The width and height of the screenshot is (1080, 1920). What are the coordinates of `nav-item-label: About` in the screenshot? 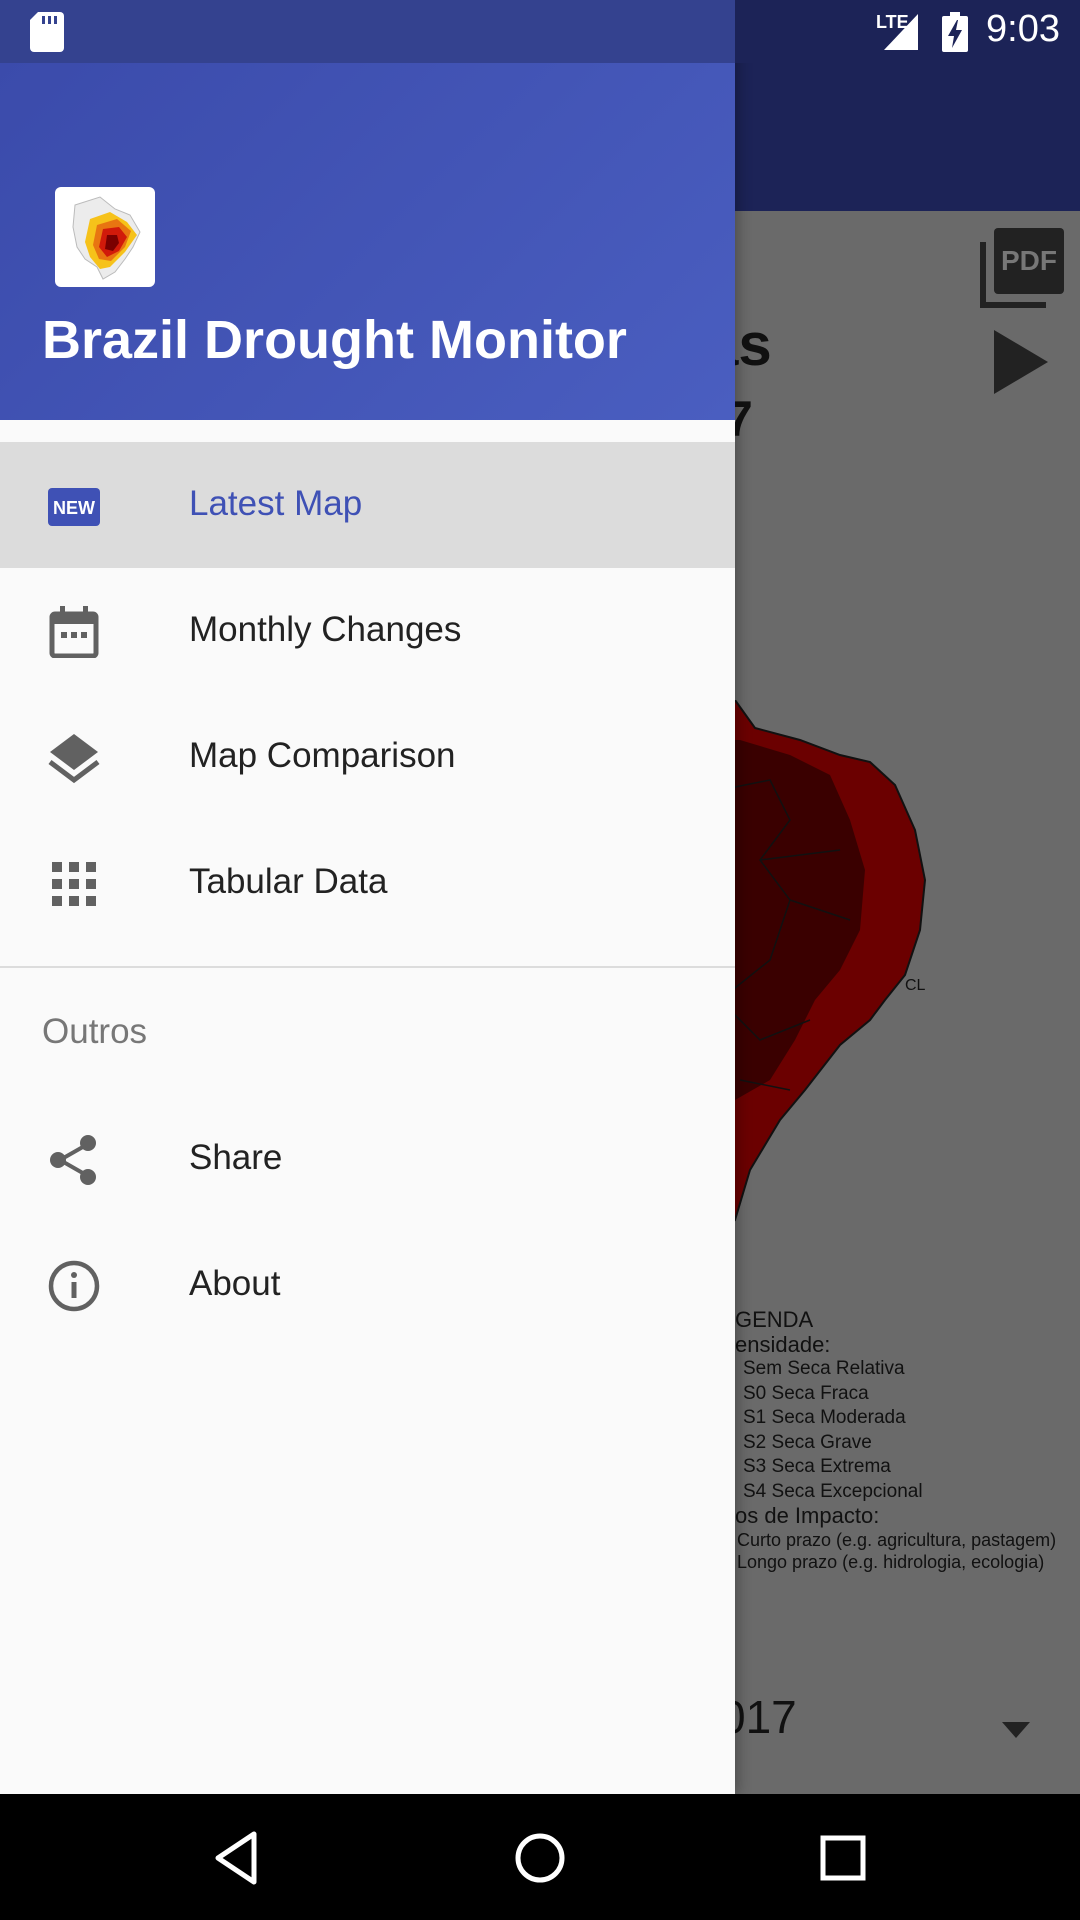 It's located at (235, 1283).